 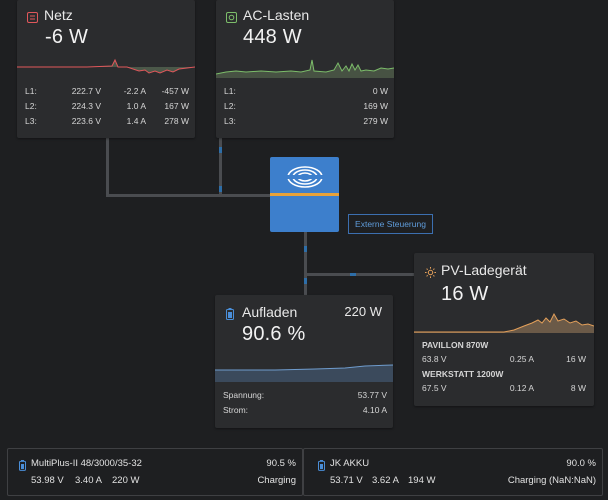 I want to click on device-state: Charging, so click(x=276, y=480).